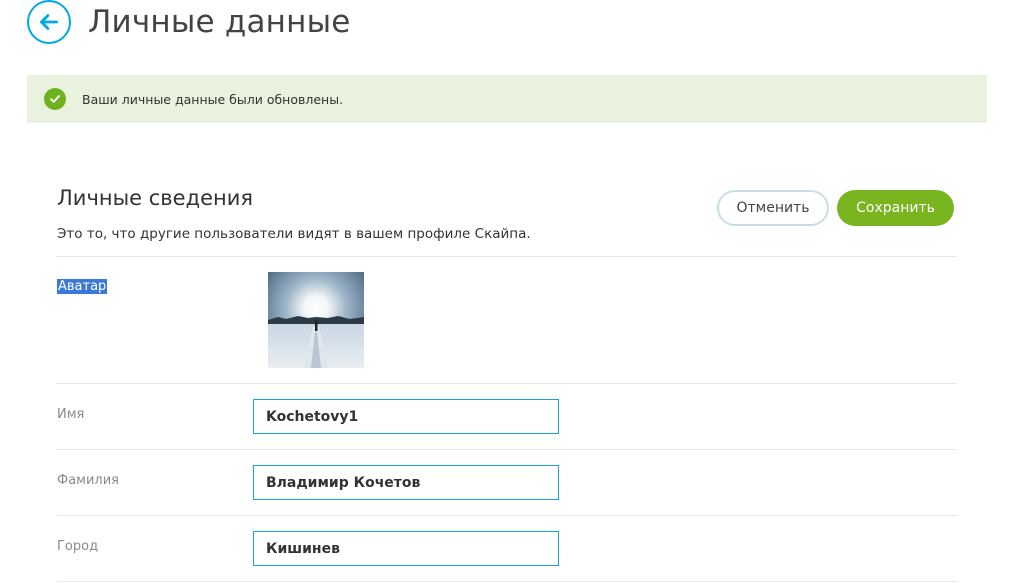 This screenshot has width=1027, height=588. Describe the element at coordinates (773, 208) in the screenshot. I see `cancel-button: Отменить` at that location.